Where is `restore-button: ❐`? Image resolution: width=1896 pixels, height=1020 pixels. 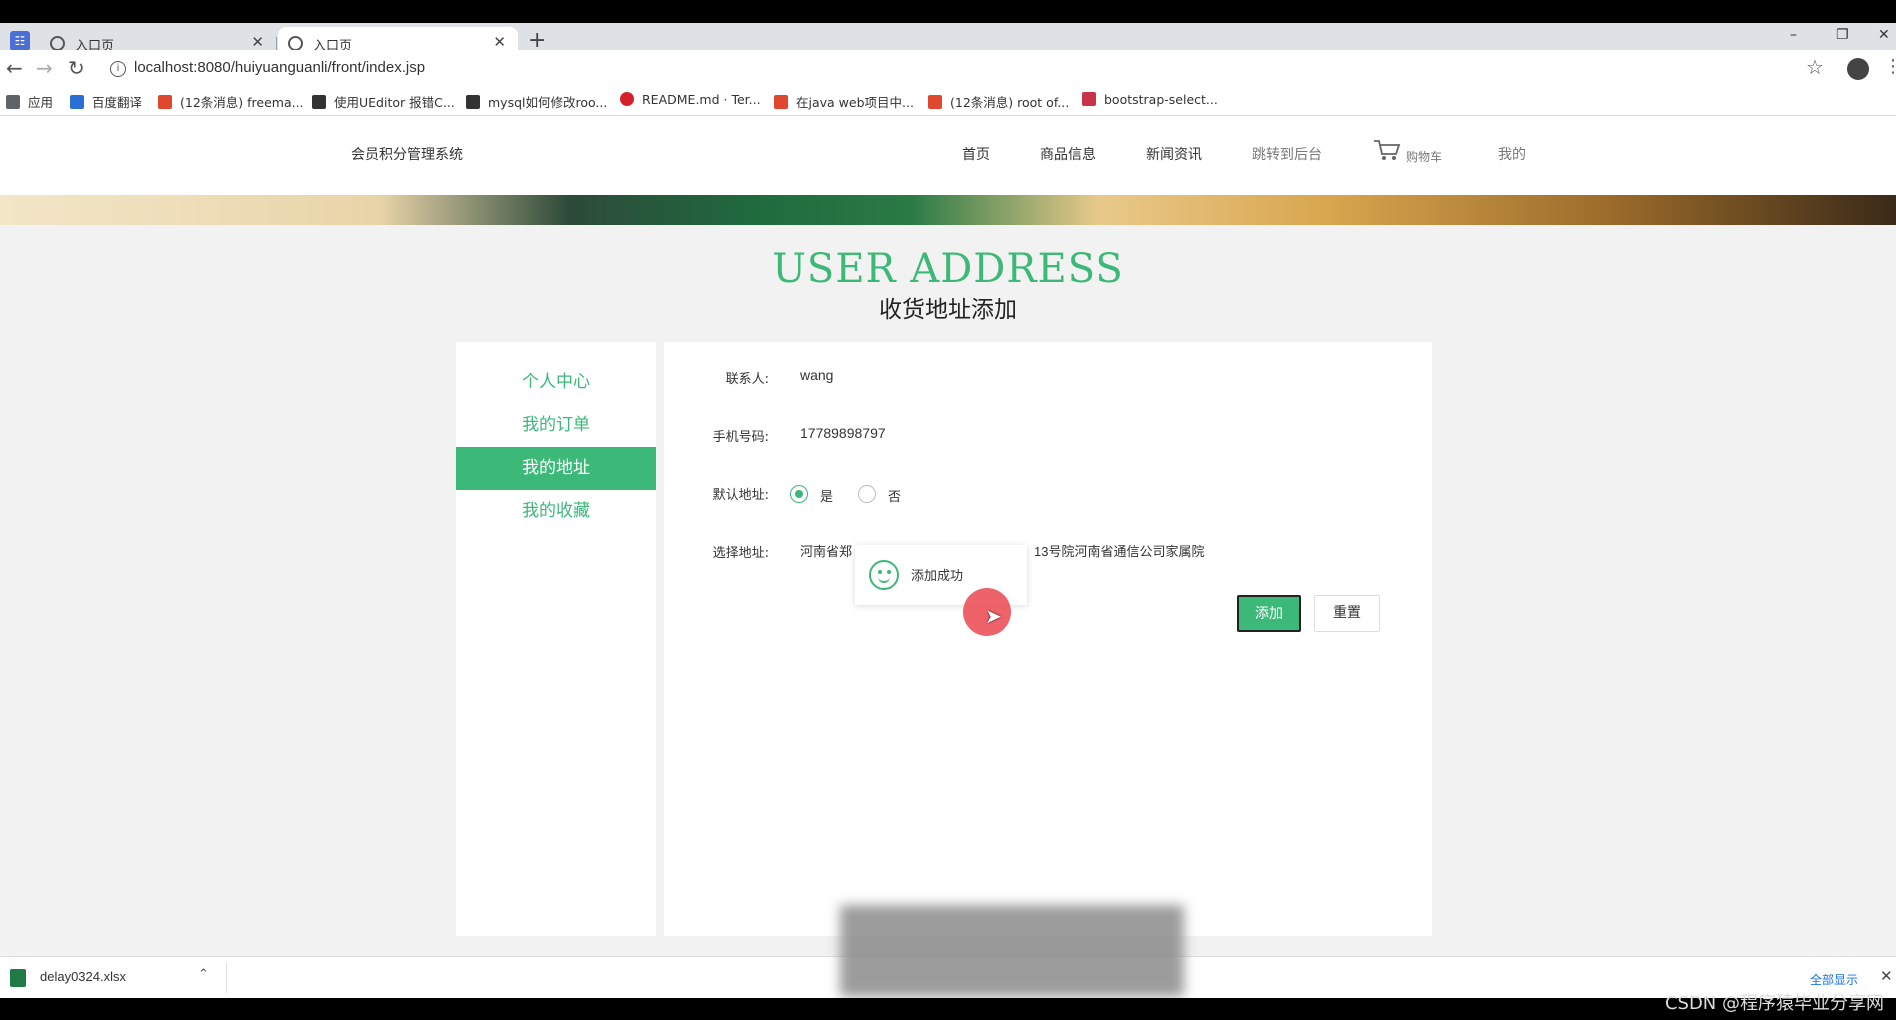
restore-button: ❐ is located at coordinates (1842, 35).